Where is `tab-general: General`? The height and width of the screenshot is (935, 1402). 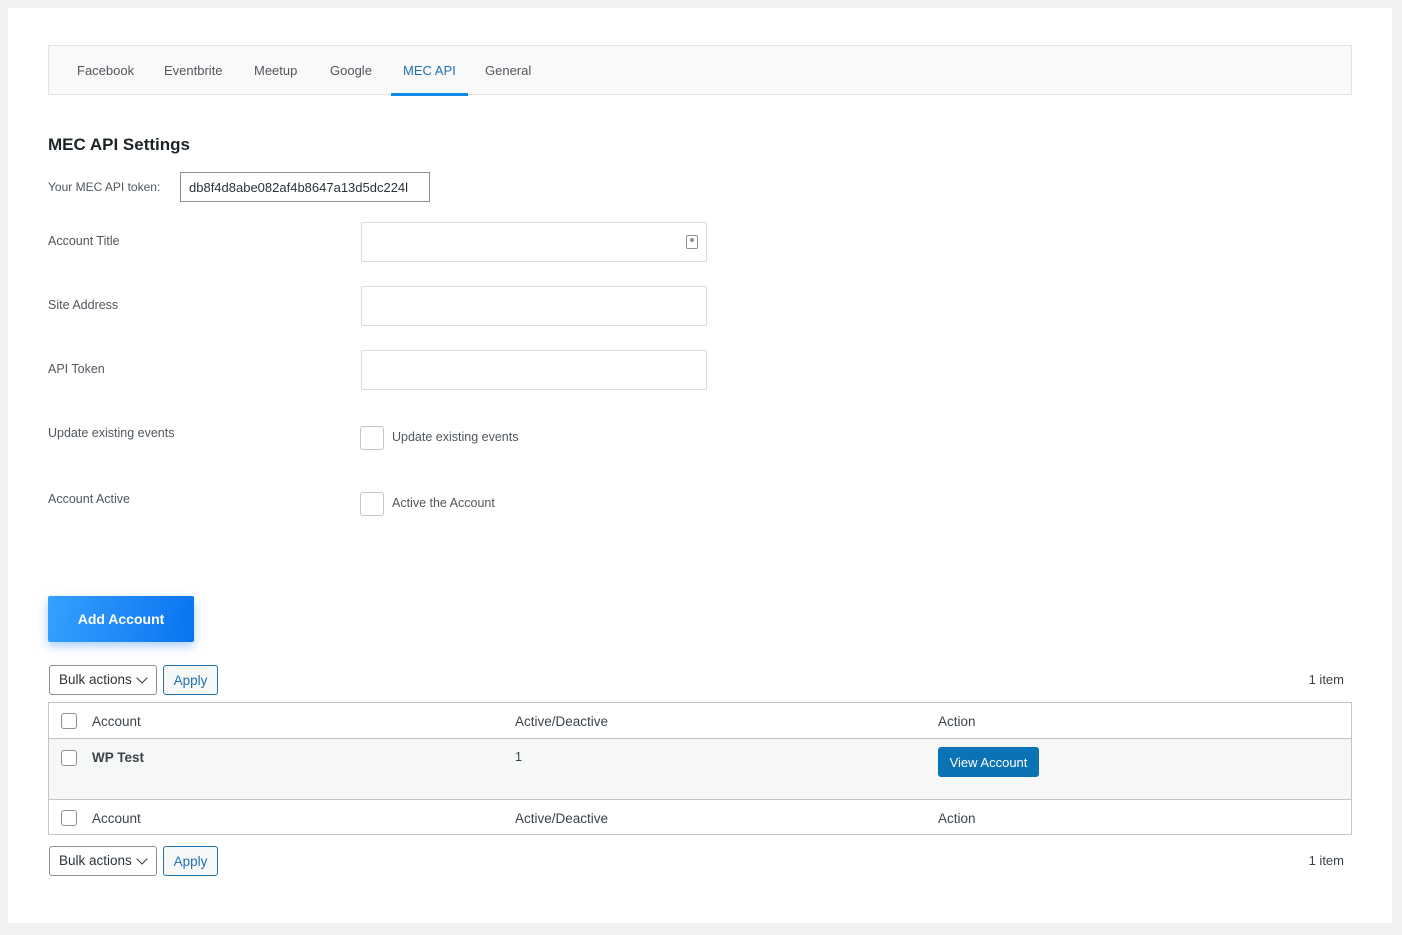 tab-general: General is located at coordinates (508, 71).